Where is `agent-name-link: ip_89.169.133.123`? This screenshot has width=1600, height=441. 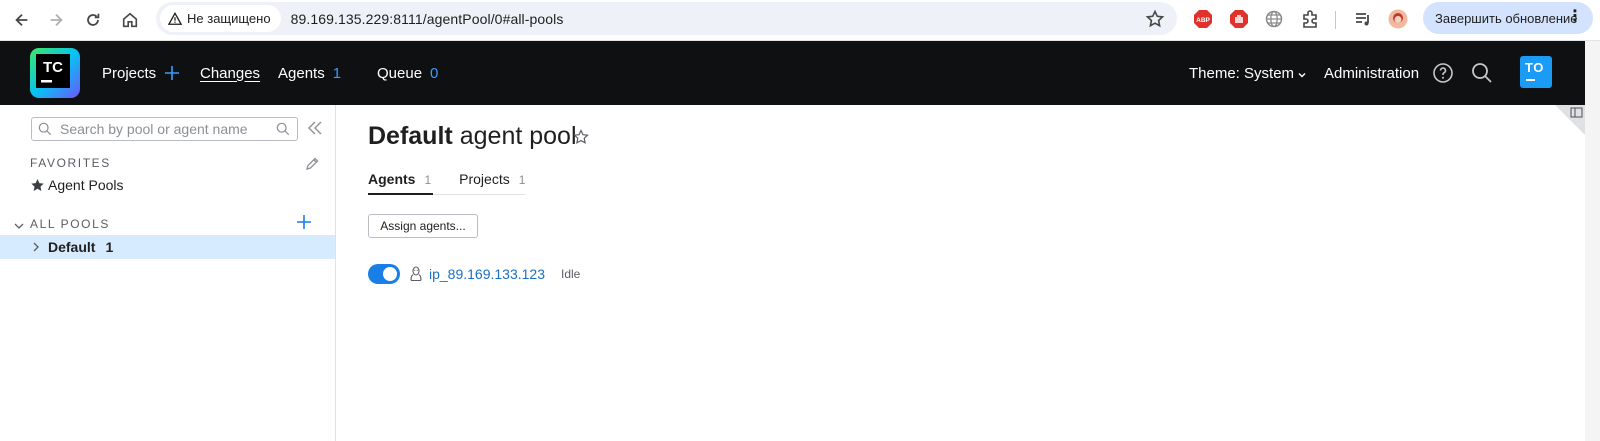
agent-name-link: ip_89.169.133.123 is located at coordinates (487, 274).